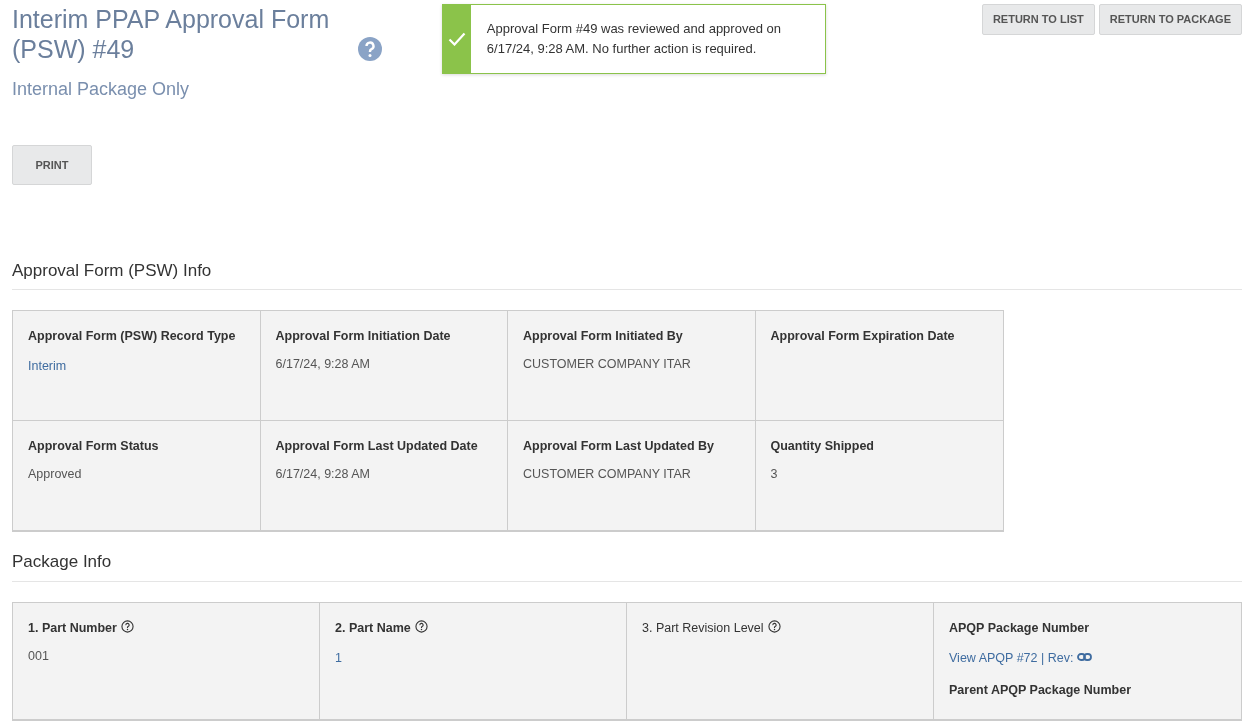  Describe the element at coordinates (703, 627) in the screenshot. I see `field-label: 3. Part Revision Level` at that location.